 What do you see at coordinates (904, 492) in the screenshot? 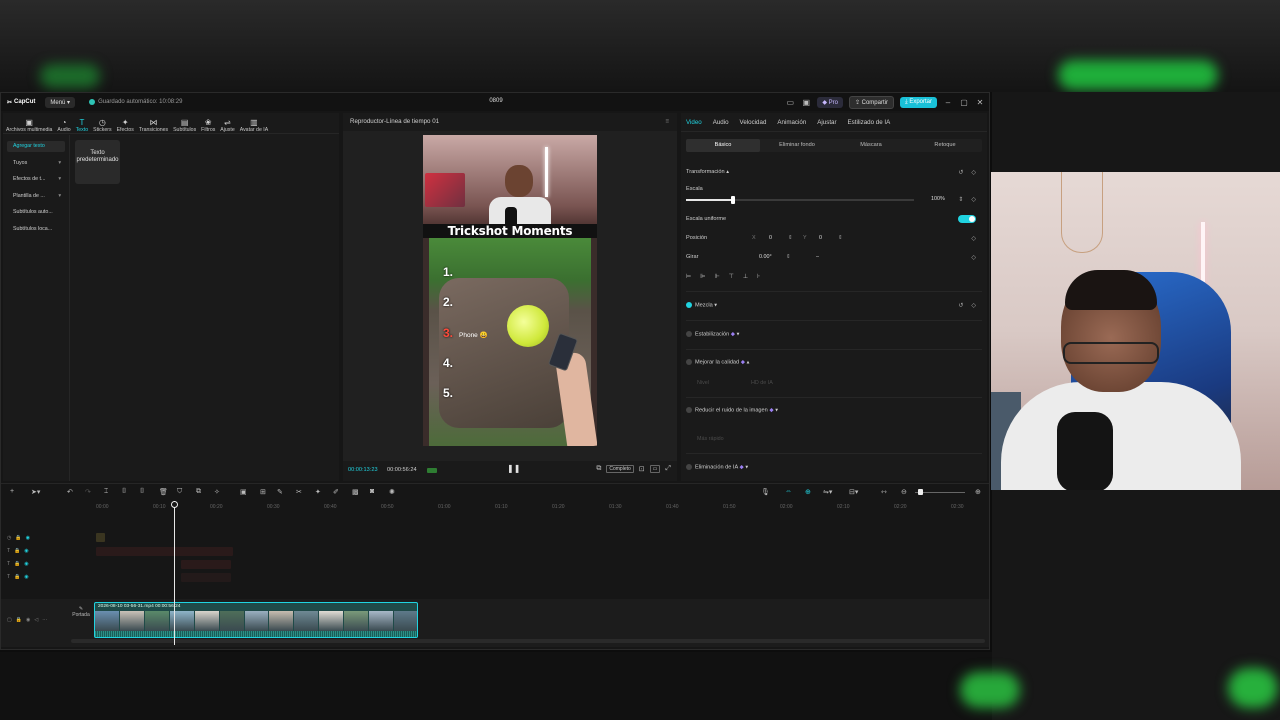
I see `zoom-out-icon: ⊖` at bounding box center [904, 492].